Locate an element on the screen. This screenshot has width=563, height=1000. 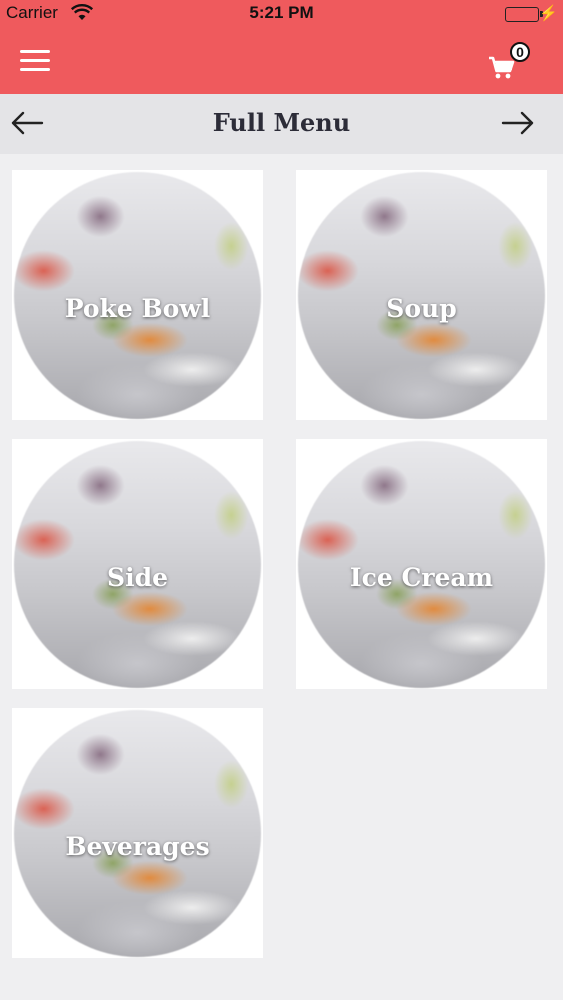
clock-time: 5:21 PM is located at coordinates (281, 12).